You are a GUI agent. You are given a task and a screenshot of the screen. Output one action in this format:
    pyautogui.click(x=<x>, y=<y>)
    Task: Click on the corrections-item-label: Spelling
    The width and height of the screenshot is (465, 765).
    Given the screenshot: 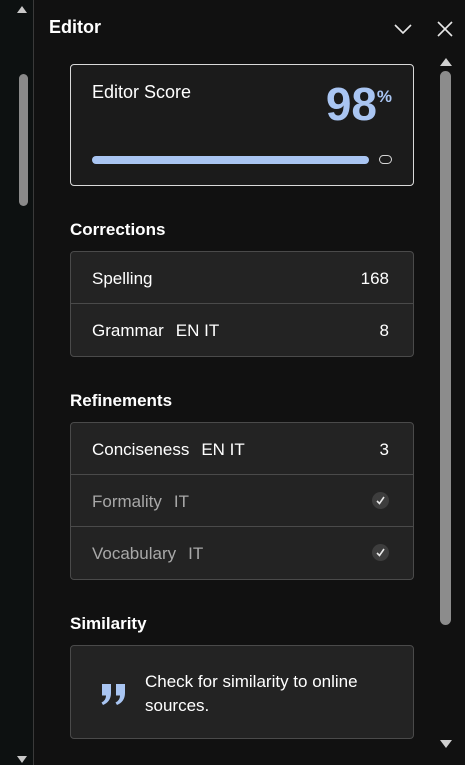 What is the action you would take?
    pyautogui.click(x=122, y=278)
    